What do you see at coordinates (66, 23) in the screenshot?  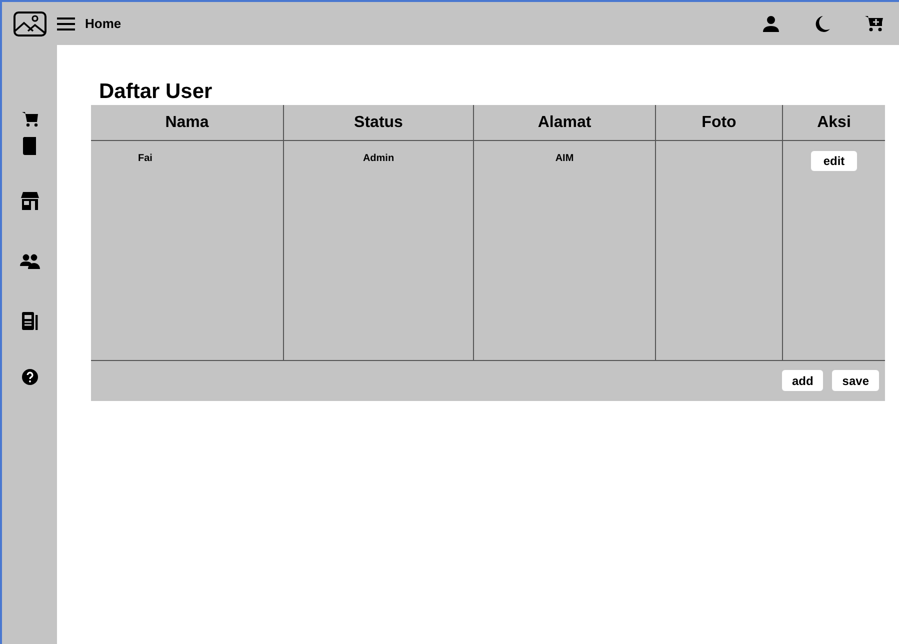 I see `menu-icon` at bounding box center [66, 23].